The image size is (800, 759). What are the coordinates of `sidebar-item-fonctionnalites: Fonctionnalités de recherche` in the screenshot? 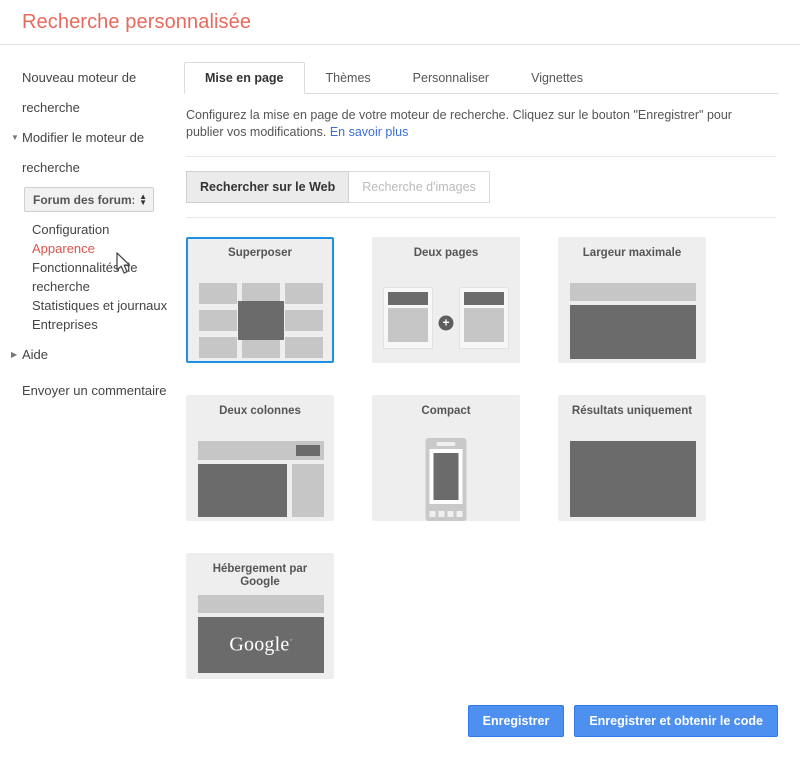 It's located at (104, 277).